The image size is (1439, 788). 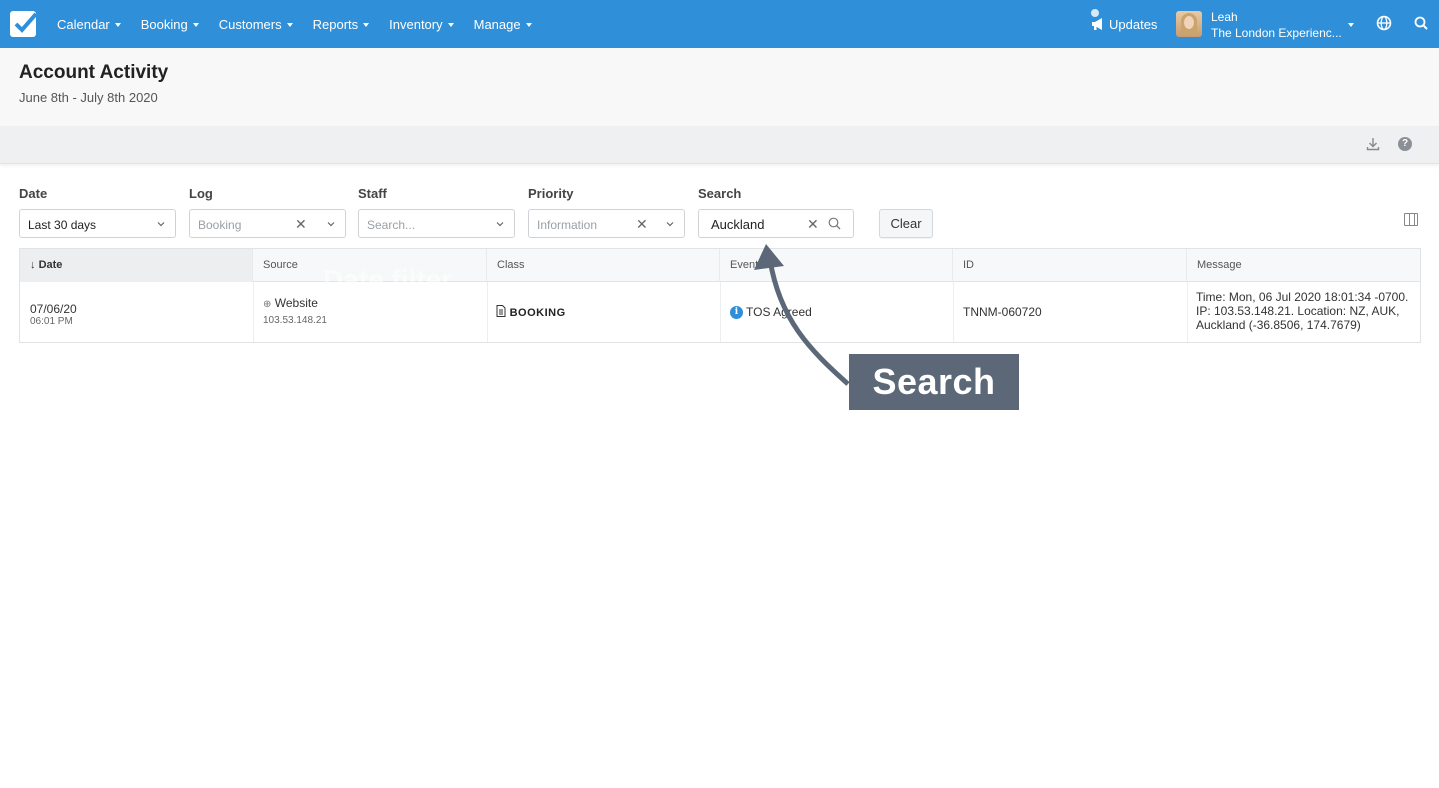 I want to click on search-input-value: Auckland, so click(x=738, y=224).